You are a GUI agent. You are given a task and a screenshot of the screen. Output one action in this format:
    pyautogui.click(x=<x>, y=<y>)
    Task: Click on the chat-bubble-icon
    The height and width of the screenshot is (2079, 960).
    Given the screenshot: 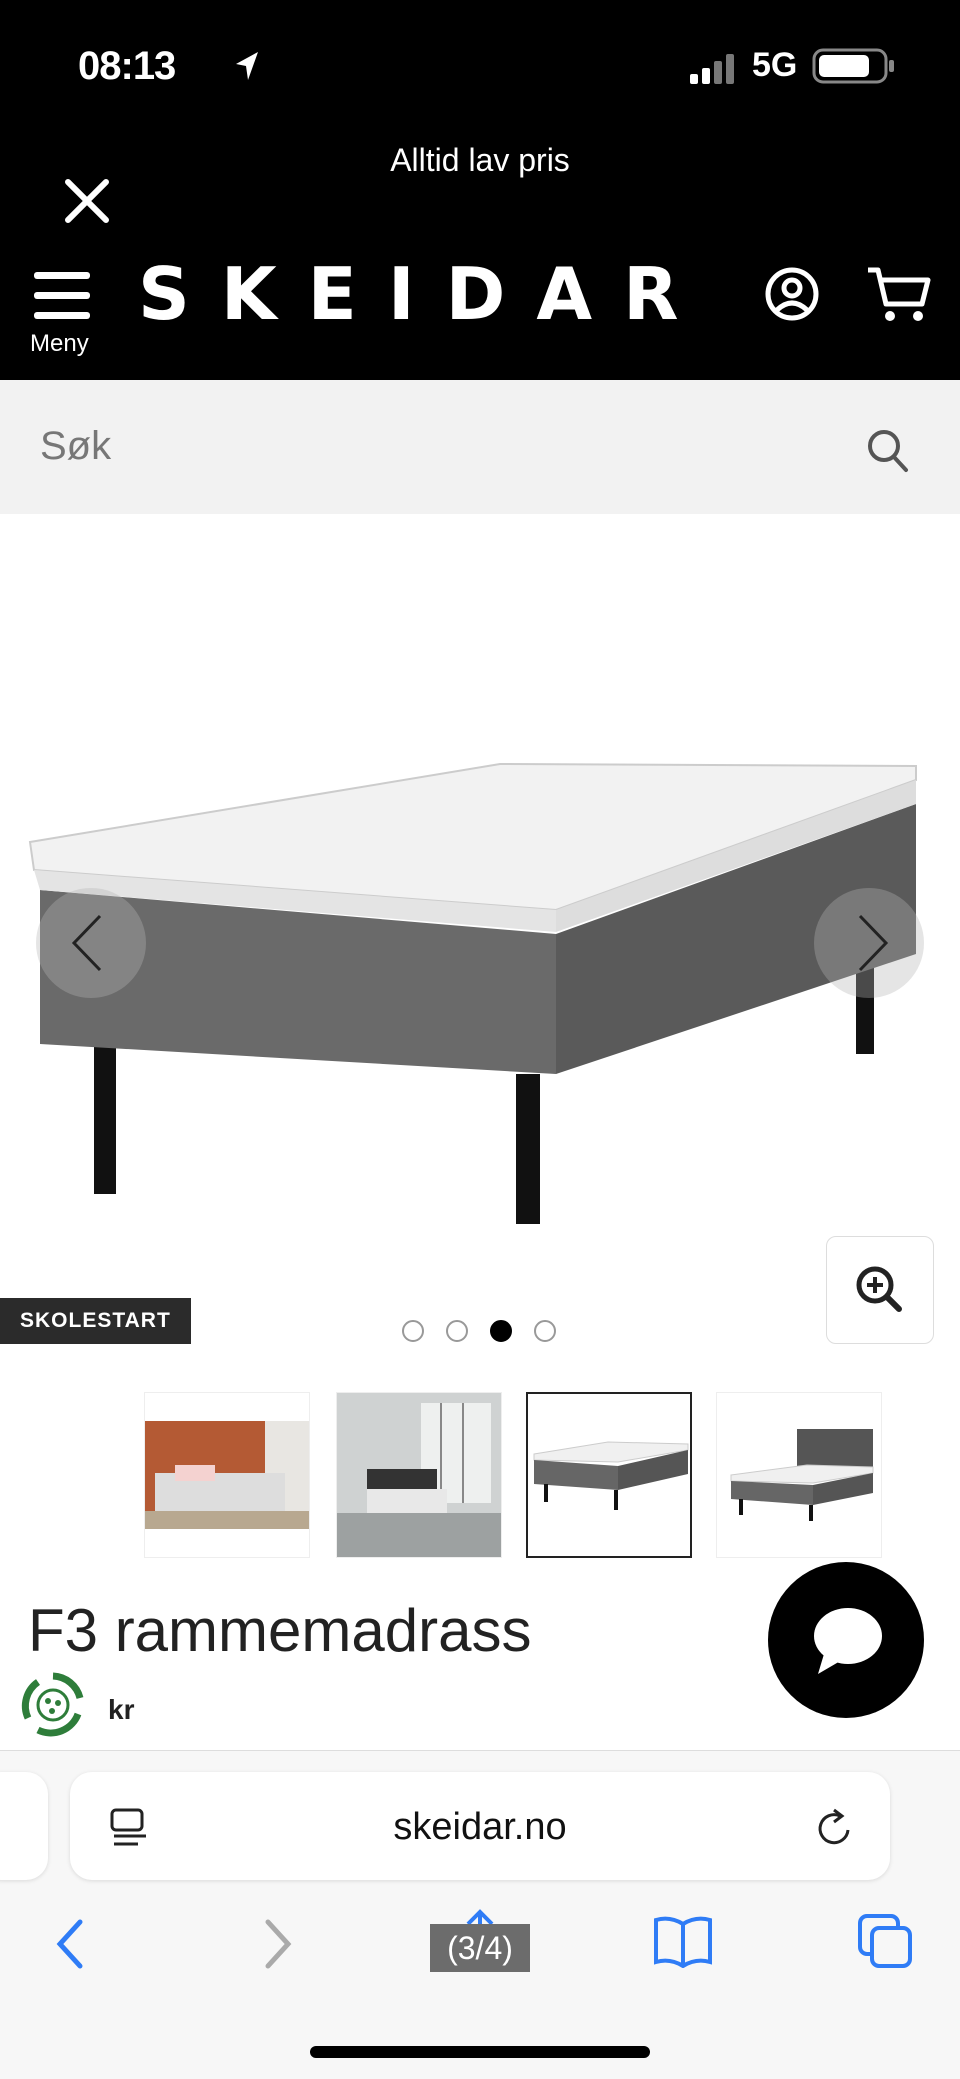 What is the action you would take?
    pyautogui.click(x=848, y=1641)
    